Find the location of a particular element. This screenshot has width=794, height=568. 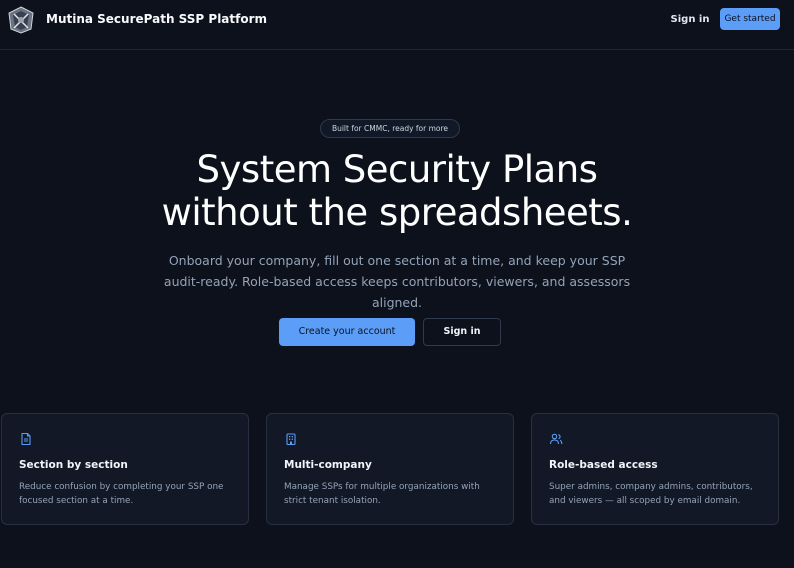

hero-headline-line-1: System Security Plans is located at coordinates (397, 169).